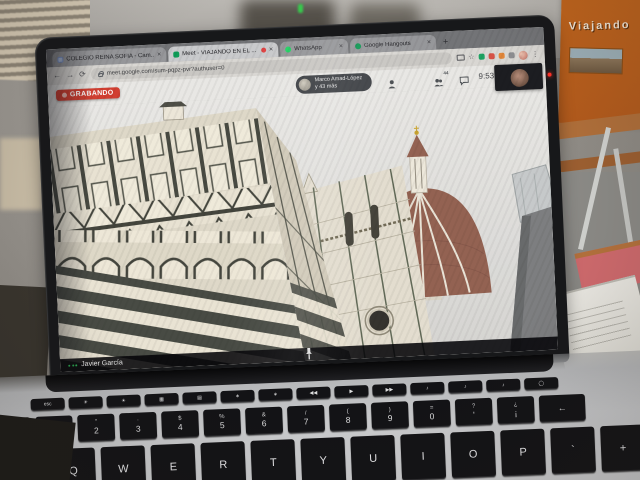  What do you see at coordinates (176, 54) in the screenshot?
I see `meet-favicon-icon` at bounding box center [176, 54].